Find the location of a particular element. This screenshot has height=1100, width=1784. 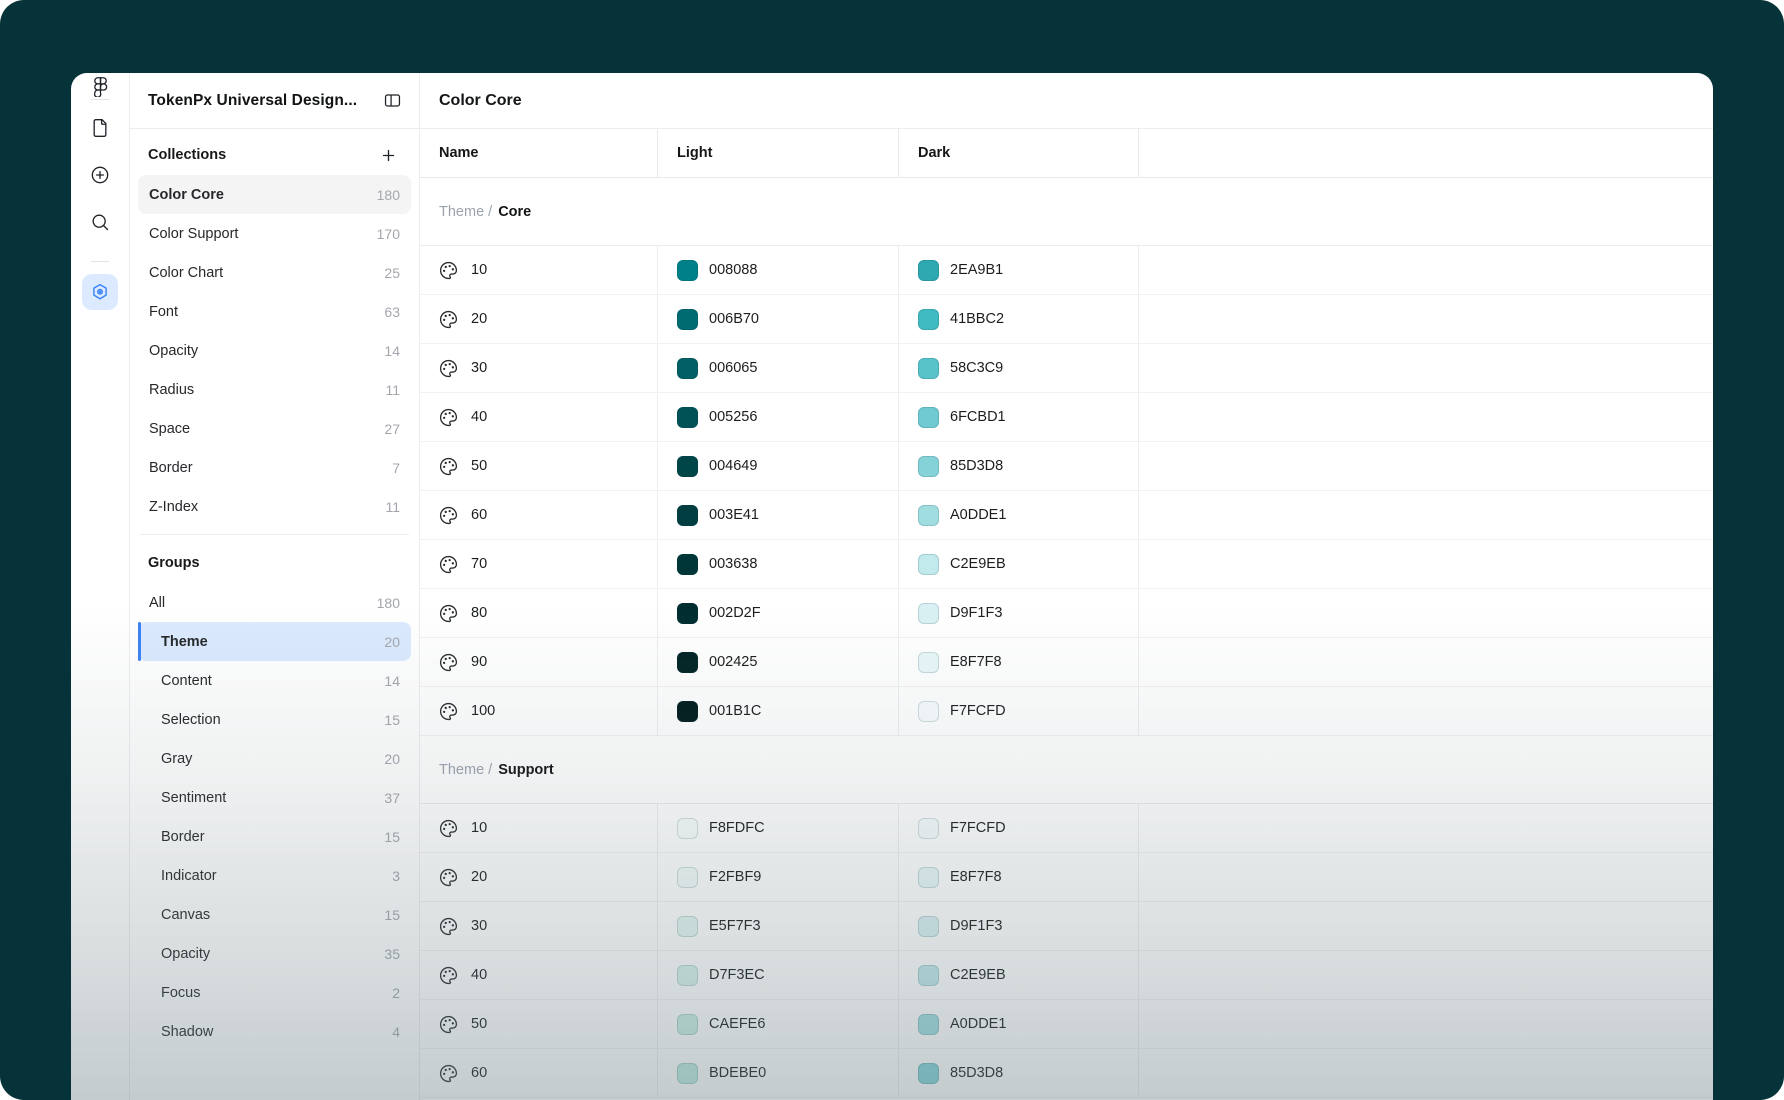

group-item-all: All 180 is located at coordinates (274, 602).